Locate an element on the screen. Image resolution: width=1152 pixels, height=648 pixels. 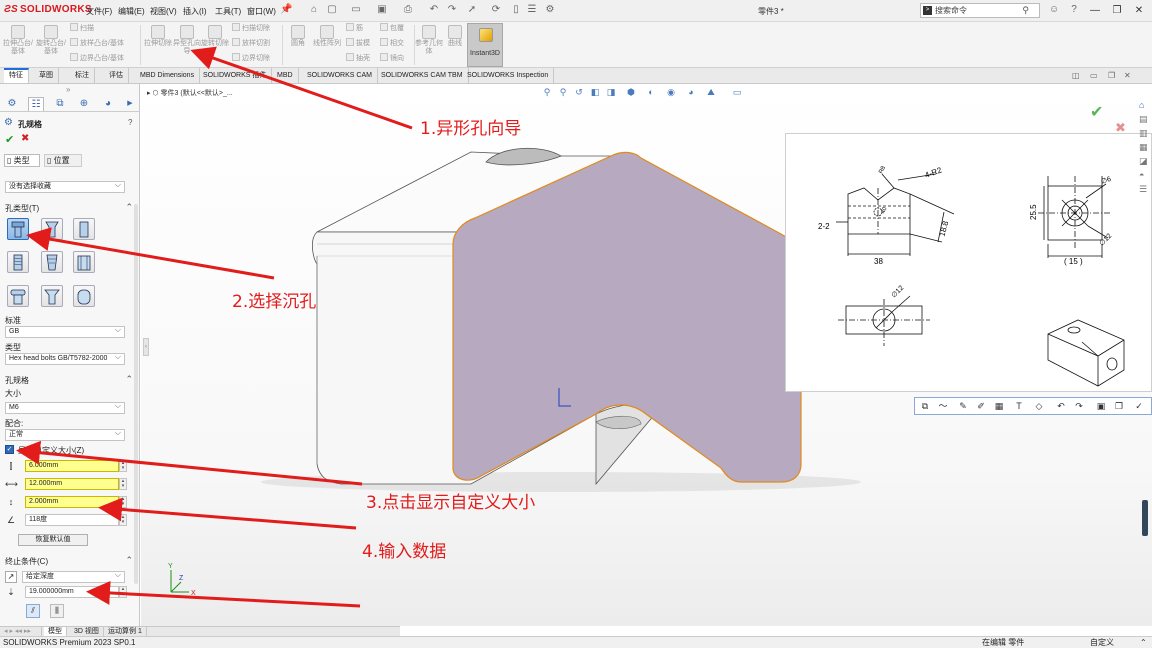
hole-type-slot-button is located at coordinates (84, 296).